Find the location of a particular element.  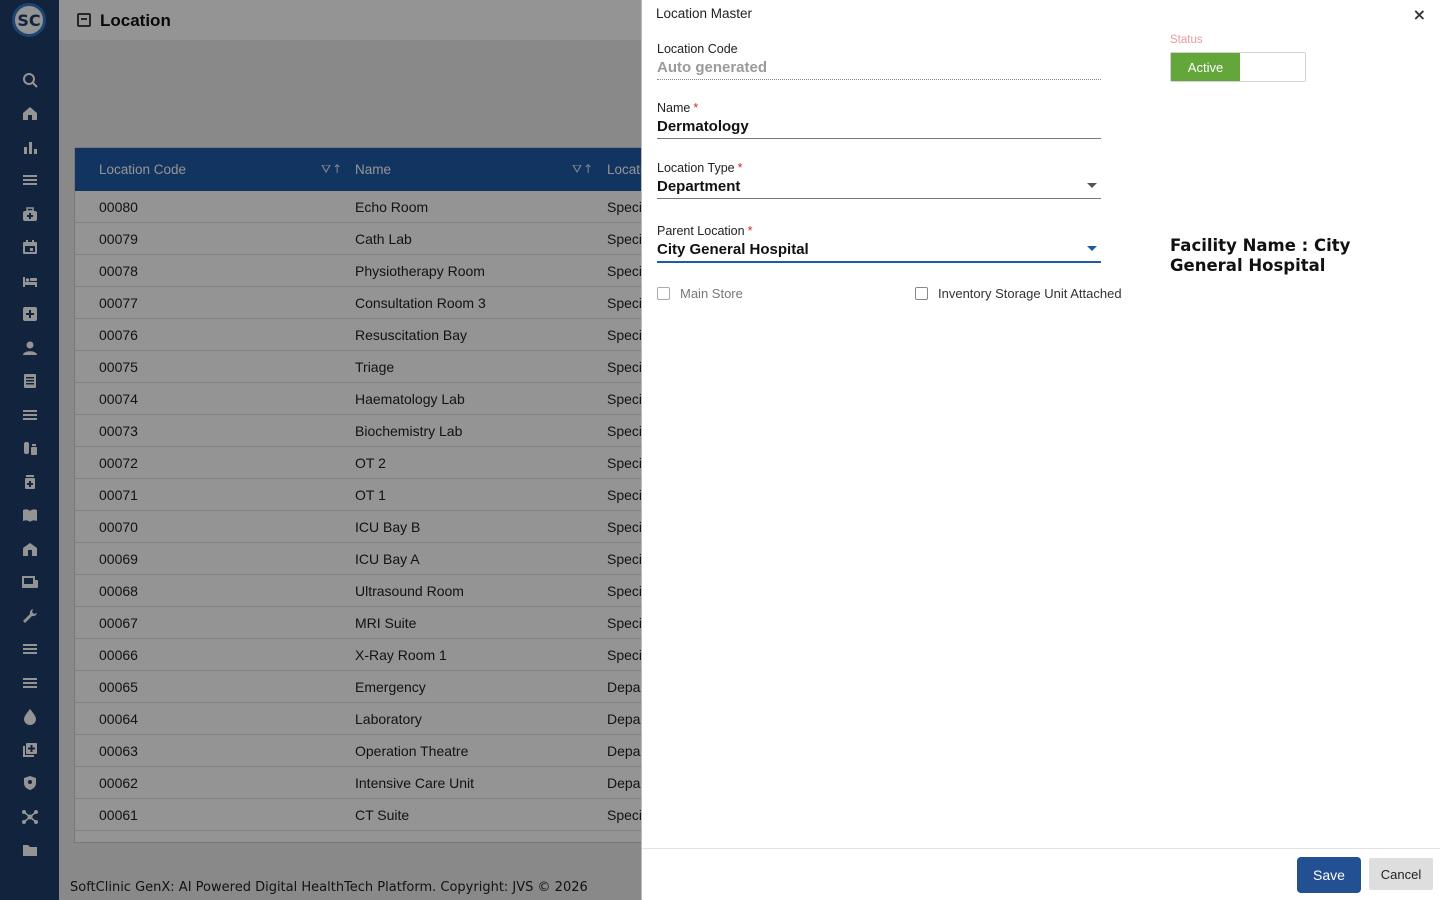

inventory-storage-label: Inventory Storage Unit Attached is located at coordinates (1030, 293).